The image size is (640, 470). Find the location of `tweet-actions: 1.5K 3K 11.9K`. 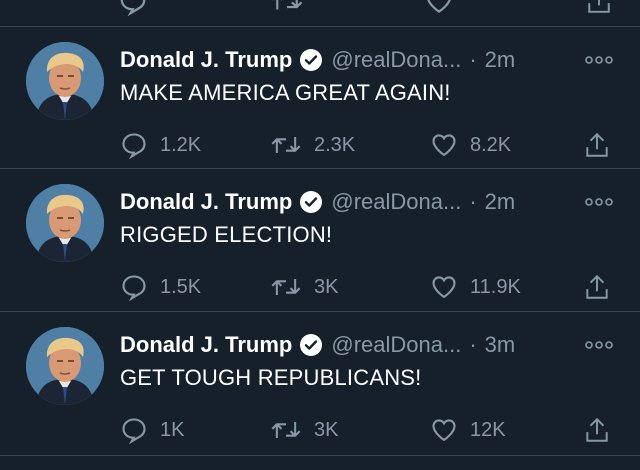

tweet-actions: 1.5K 3K 11.9K is located at coordinates (370, 287).